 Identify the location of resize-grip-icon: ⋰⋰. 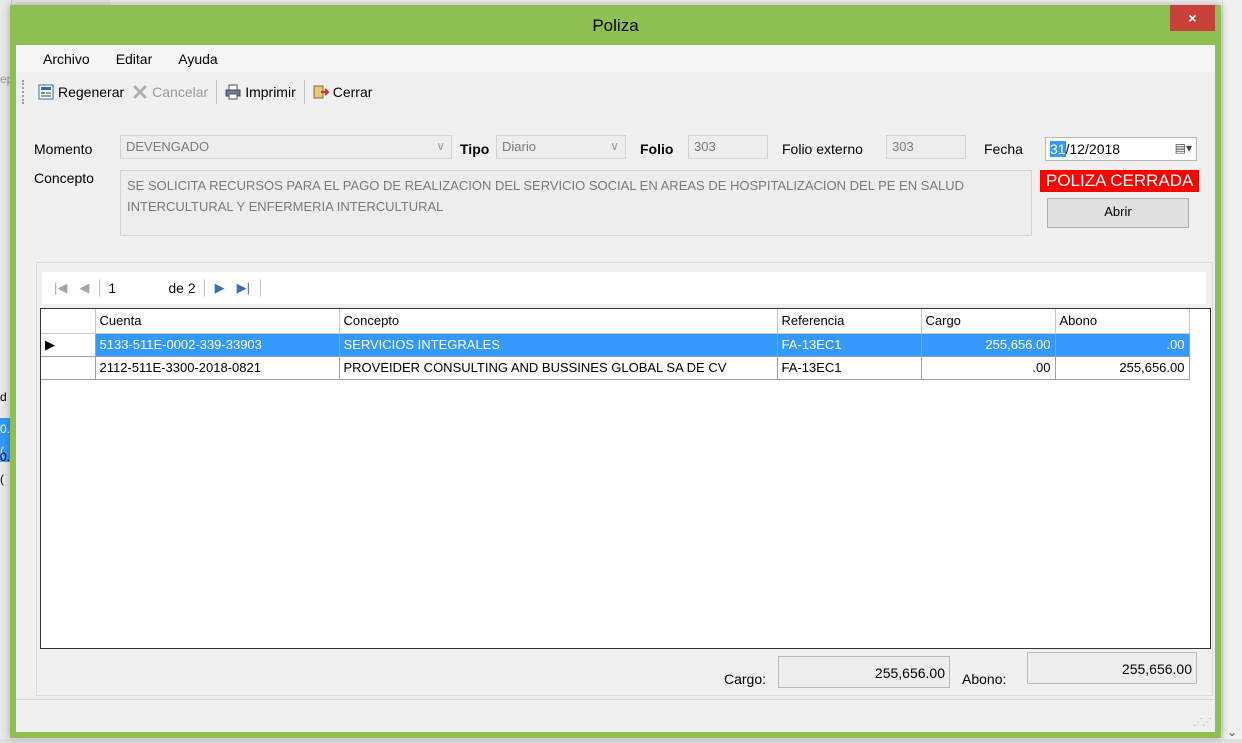
(1202, 722).